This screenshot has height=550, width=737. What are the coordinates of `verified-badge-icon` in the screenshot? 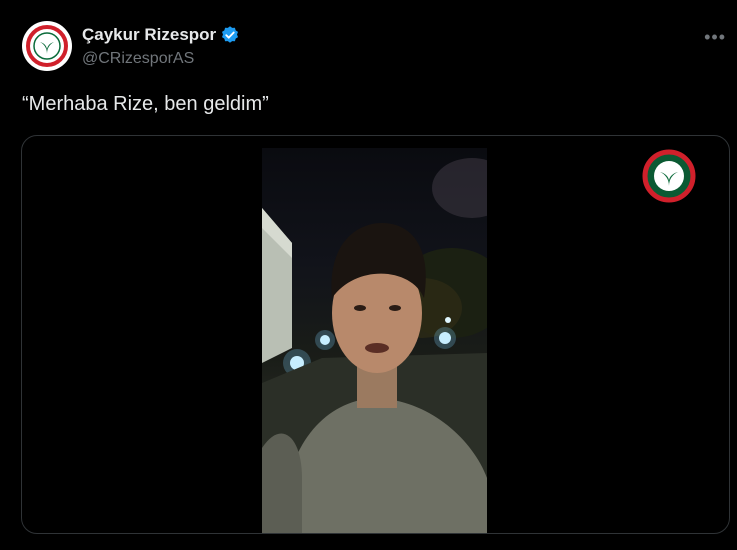 It's located at (230, 34).